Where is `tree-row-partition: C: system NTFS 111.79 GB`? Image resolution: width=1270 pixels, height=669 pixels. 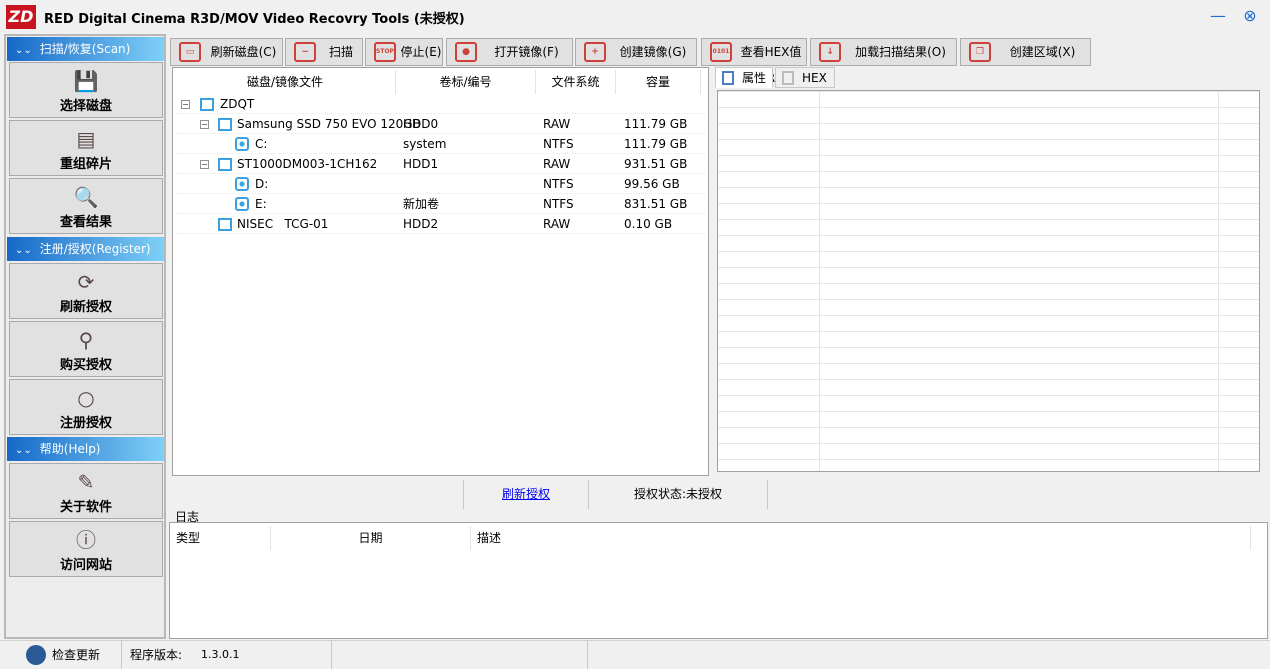
tree-row-partition: C: system NTFS 111.79 GB is located at coordinates (441, 144).